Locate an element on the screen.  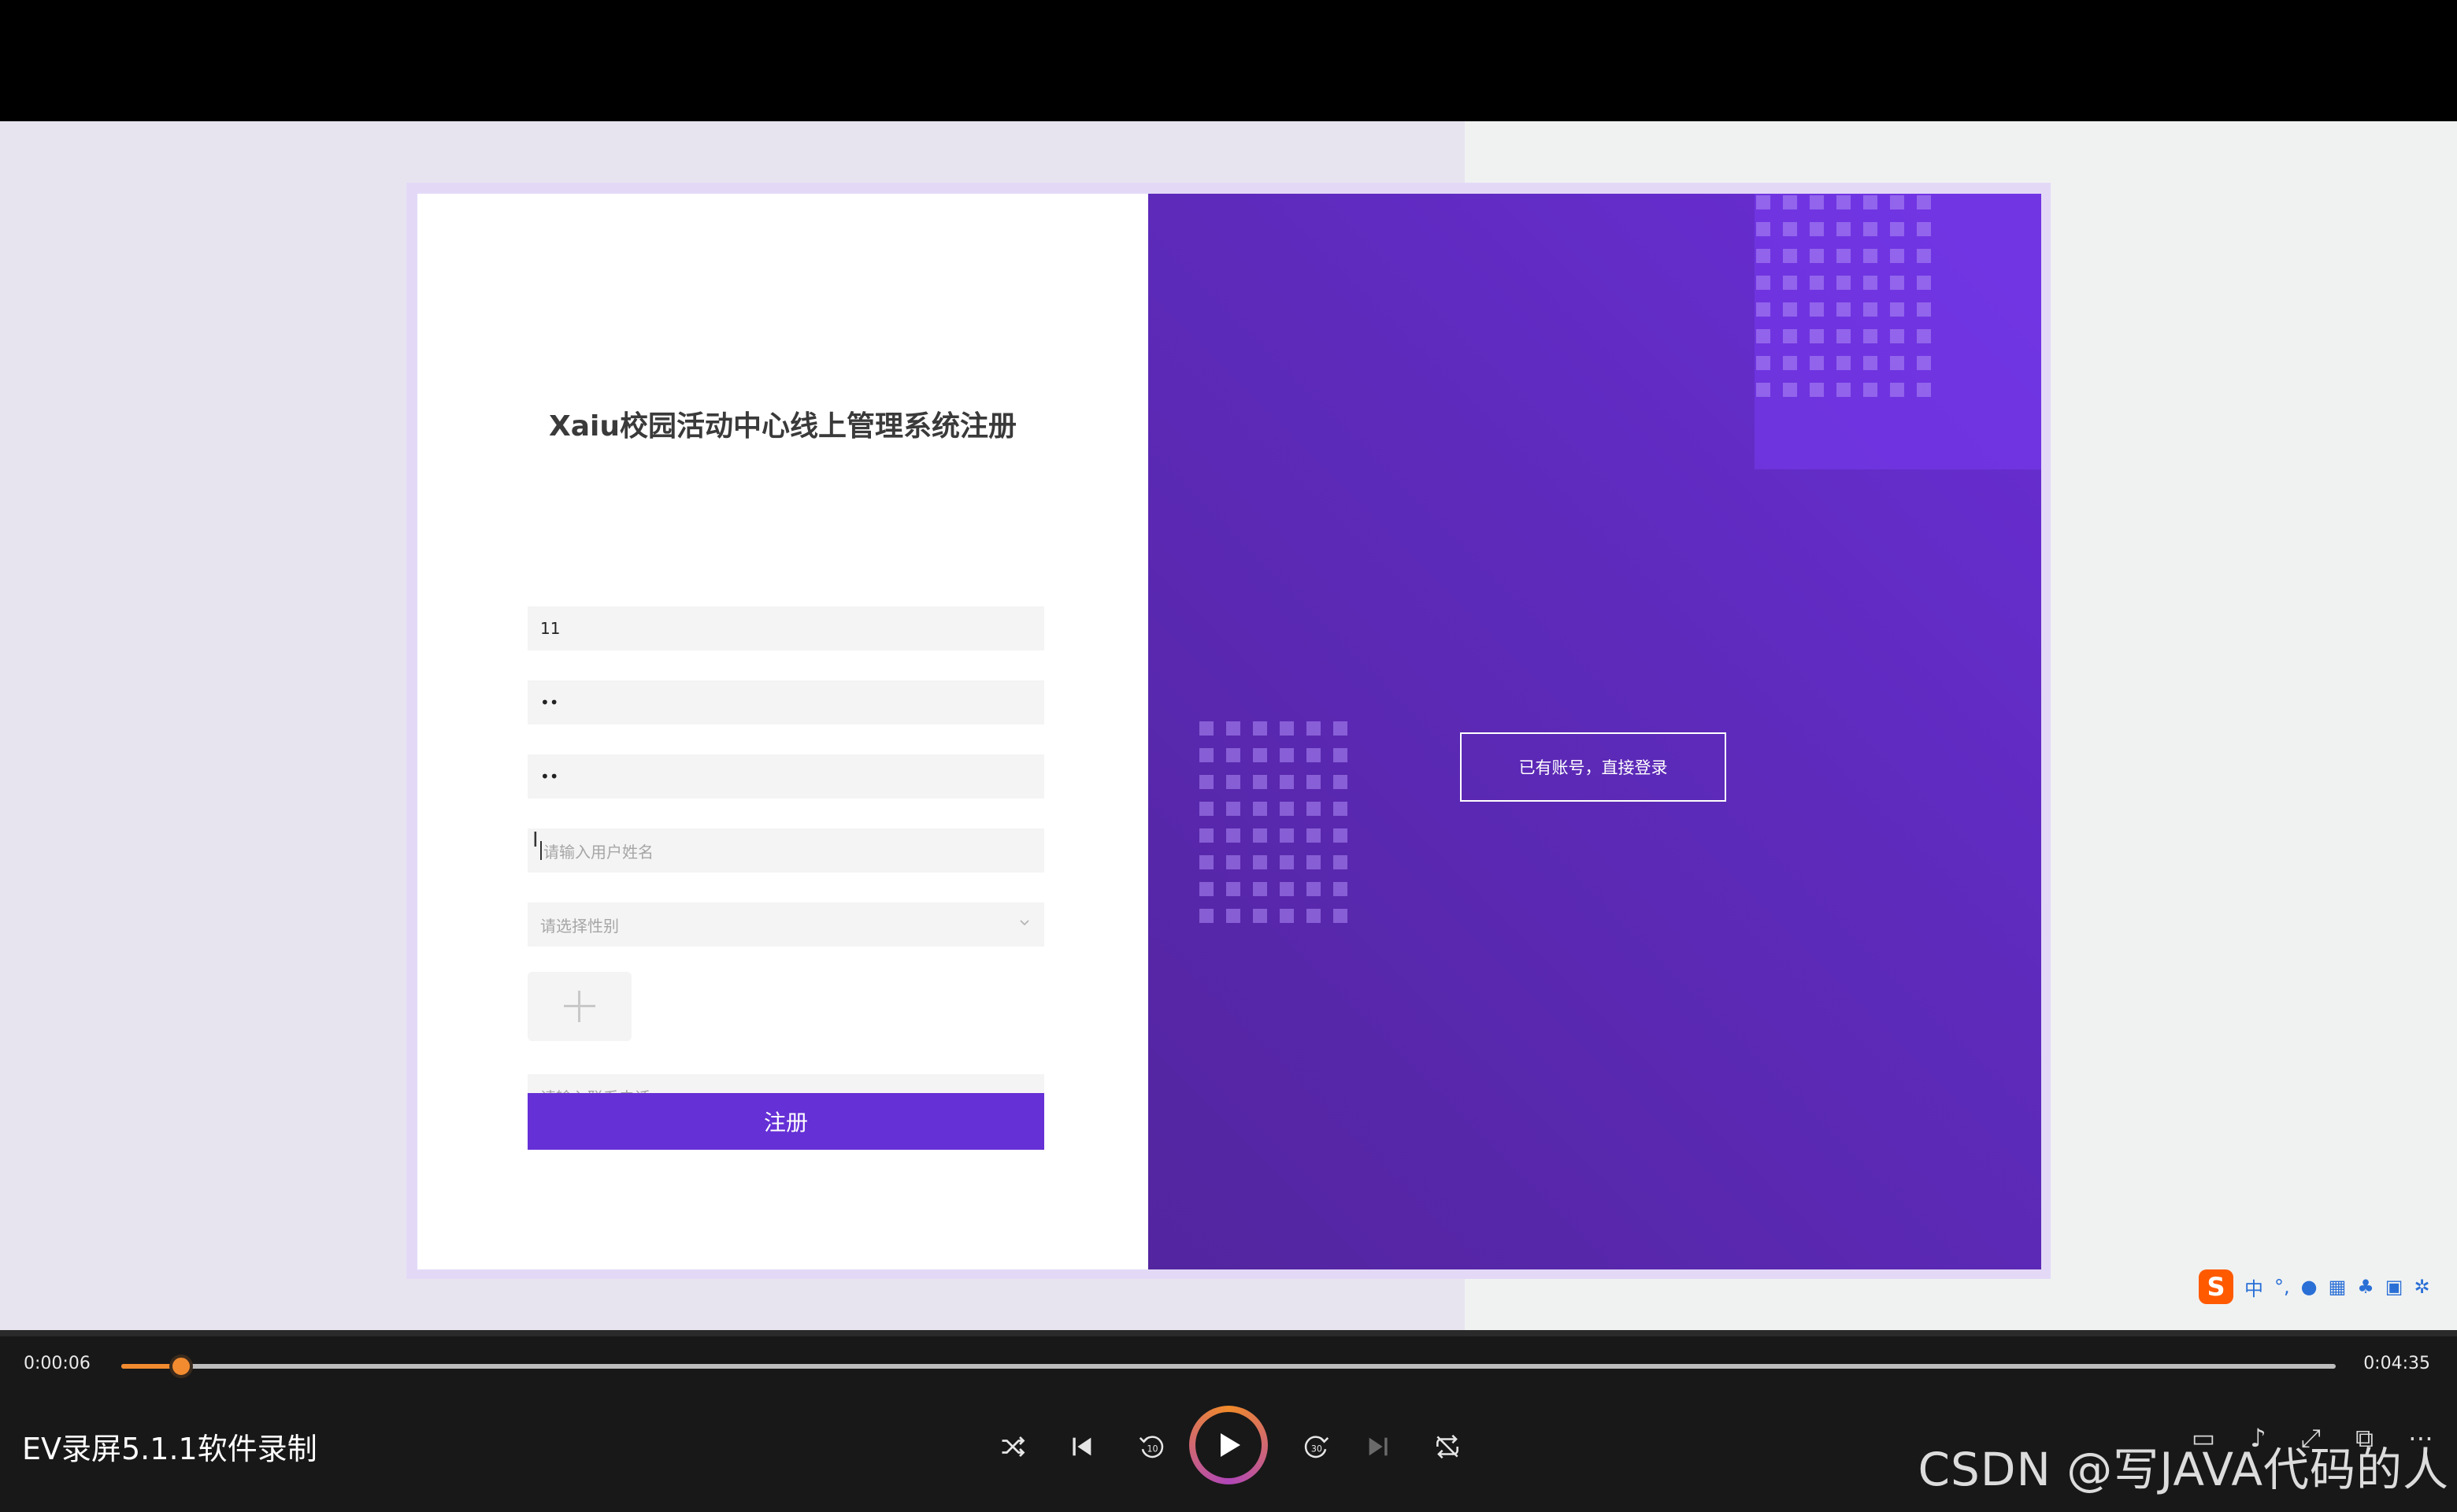
register-button: 注册 is located at coordinates (786, 1121).